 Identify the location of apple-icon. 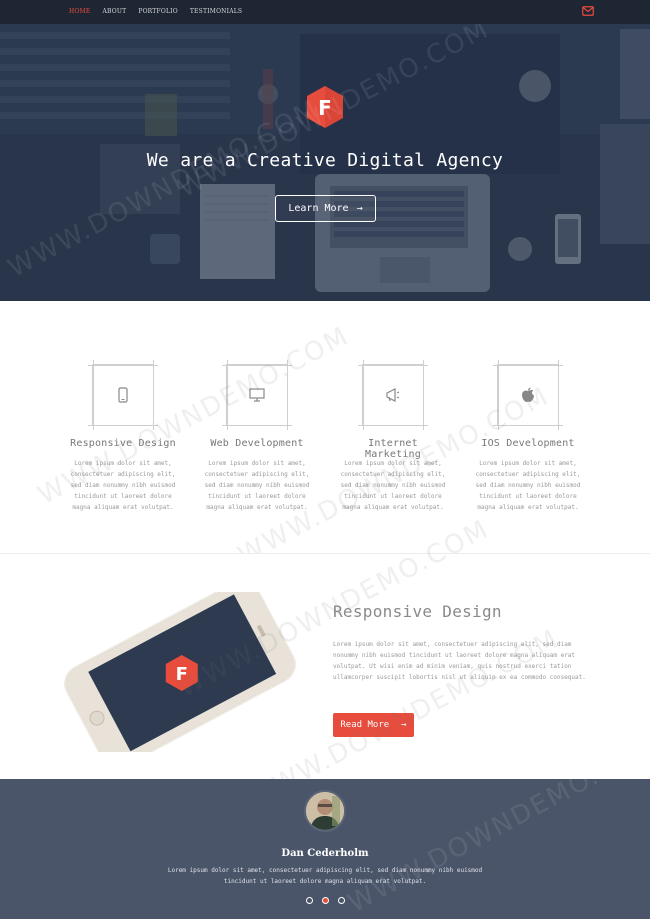
(528, 394).